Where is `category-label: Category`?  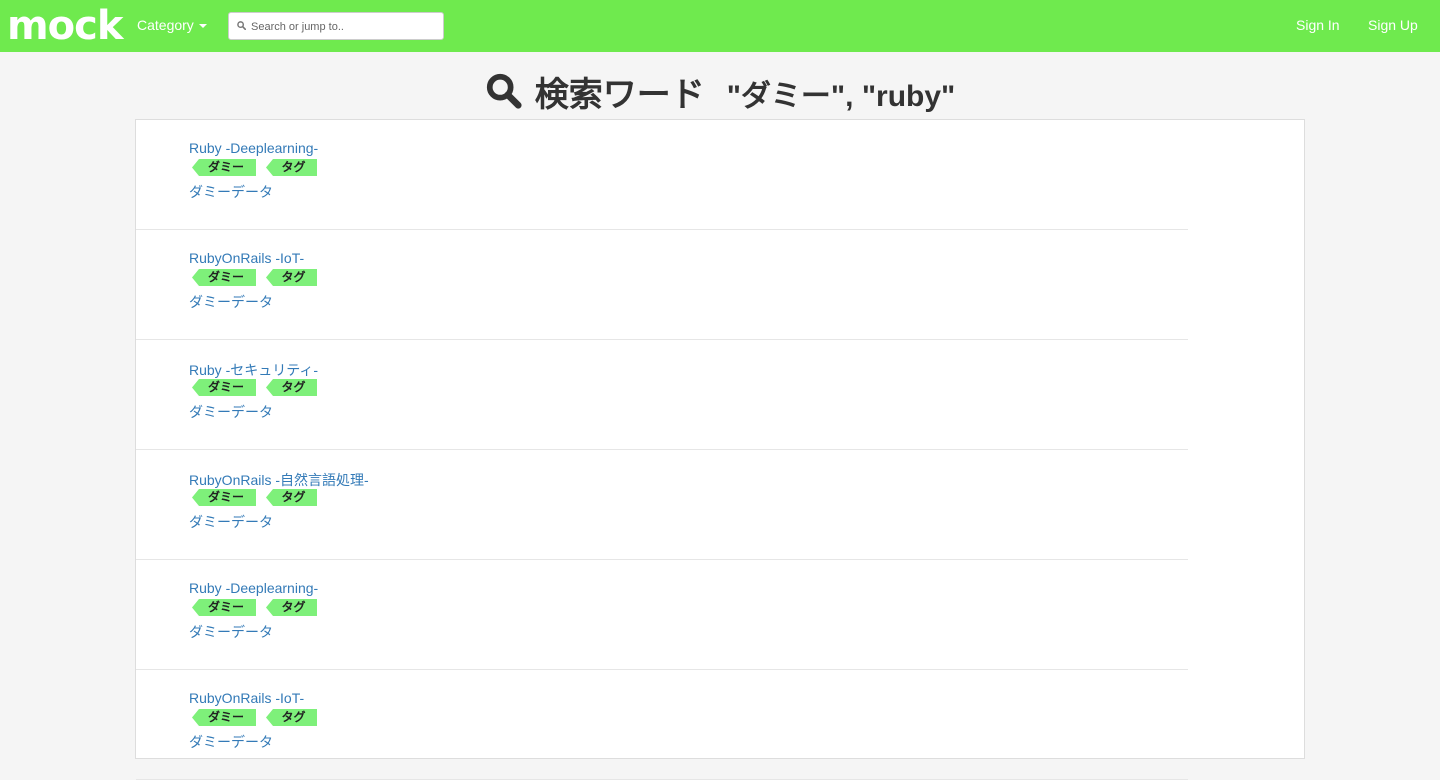
category-label: Category is located at coordinates (165, 25).